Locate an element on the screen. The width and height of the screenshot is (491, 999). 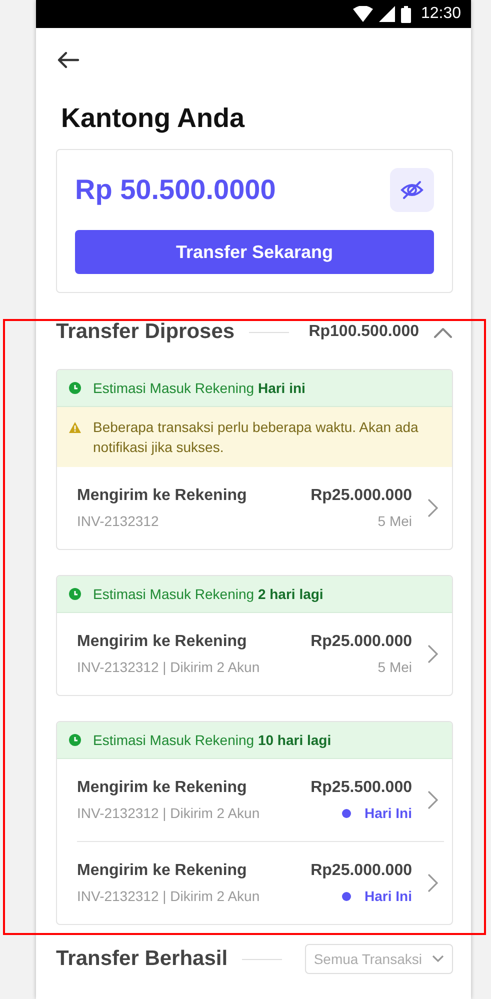
status-time: 12:30 is located at coordinates (440, 14).